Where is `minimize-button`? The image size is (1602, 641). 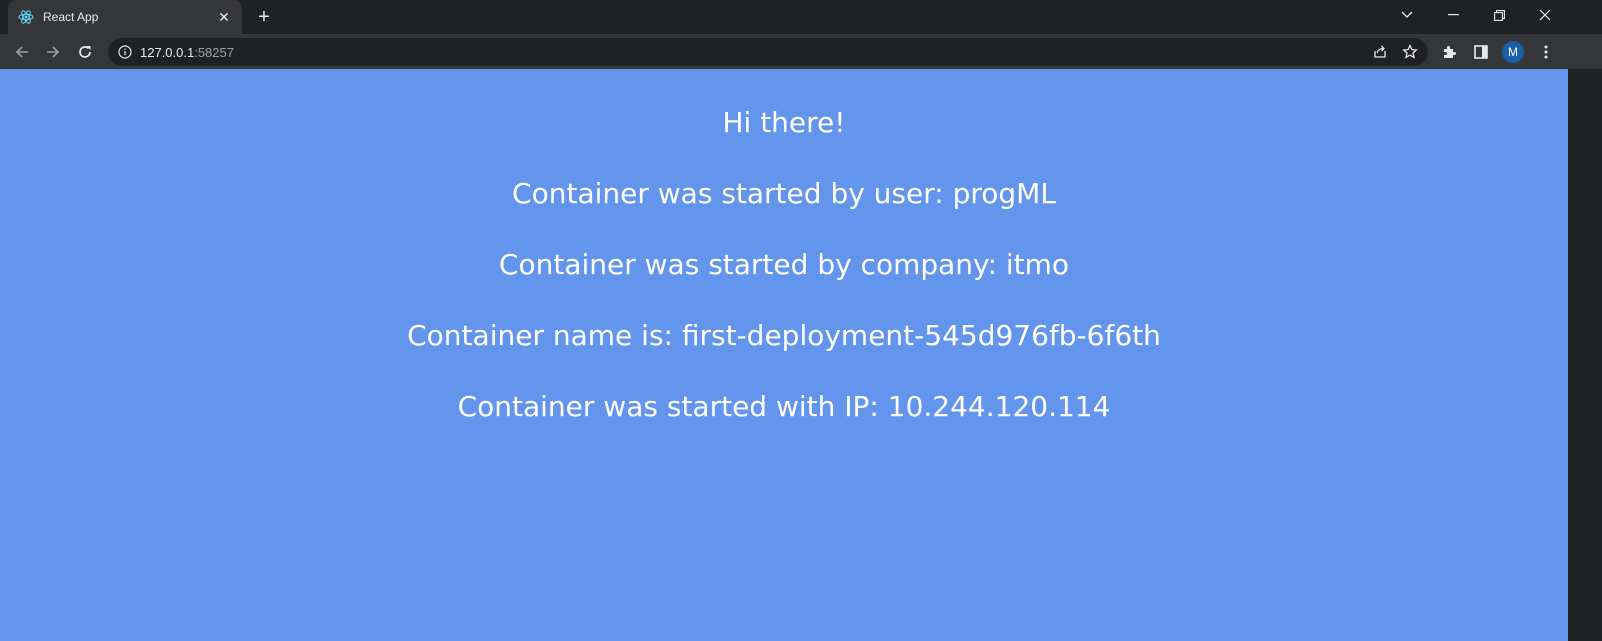
minimize-button is located at coordinates (1453, 15).